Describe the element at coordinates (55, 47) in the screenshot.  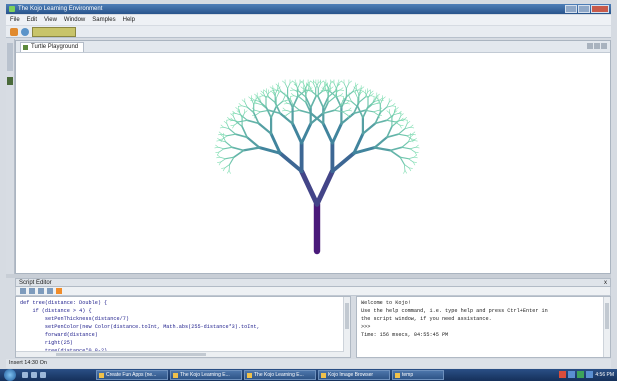
I see `tab-label: Turtle Playground` at that location.